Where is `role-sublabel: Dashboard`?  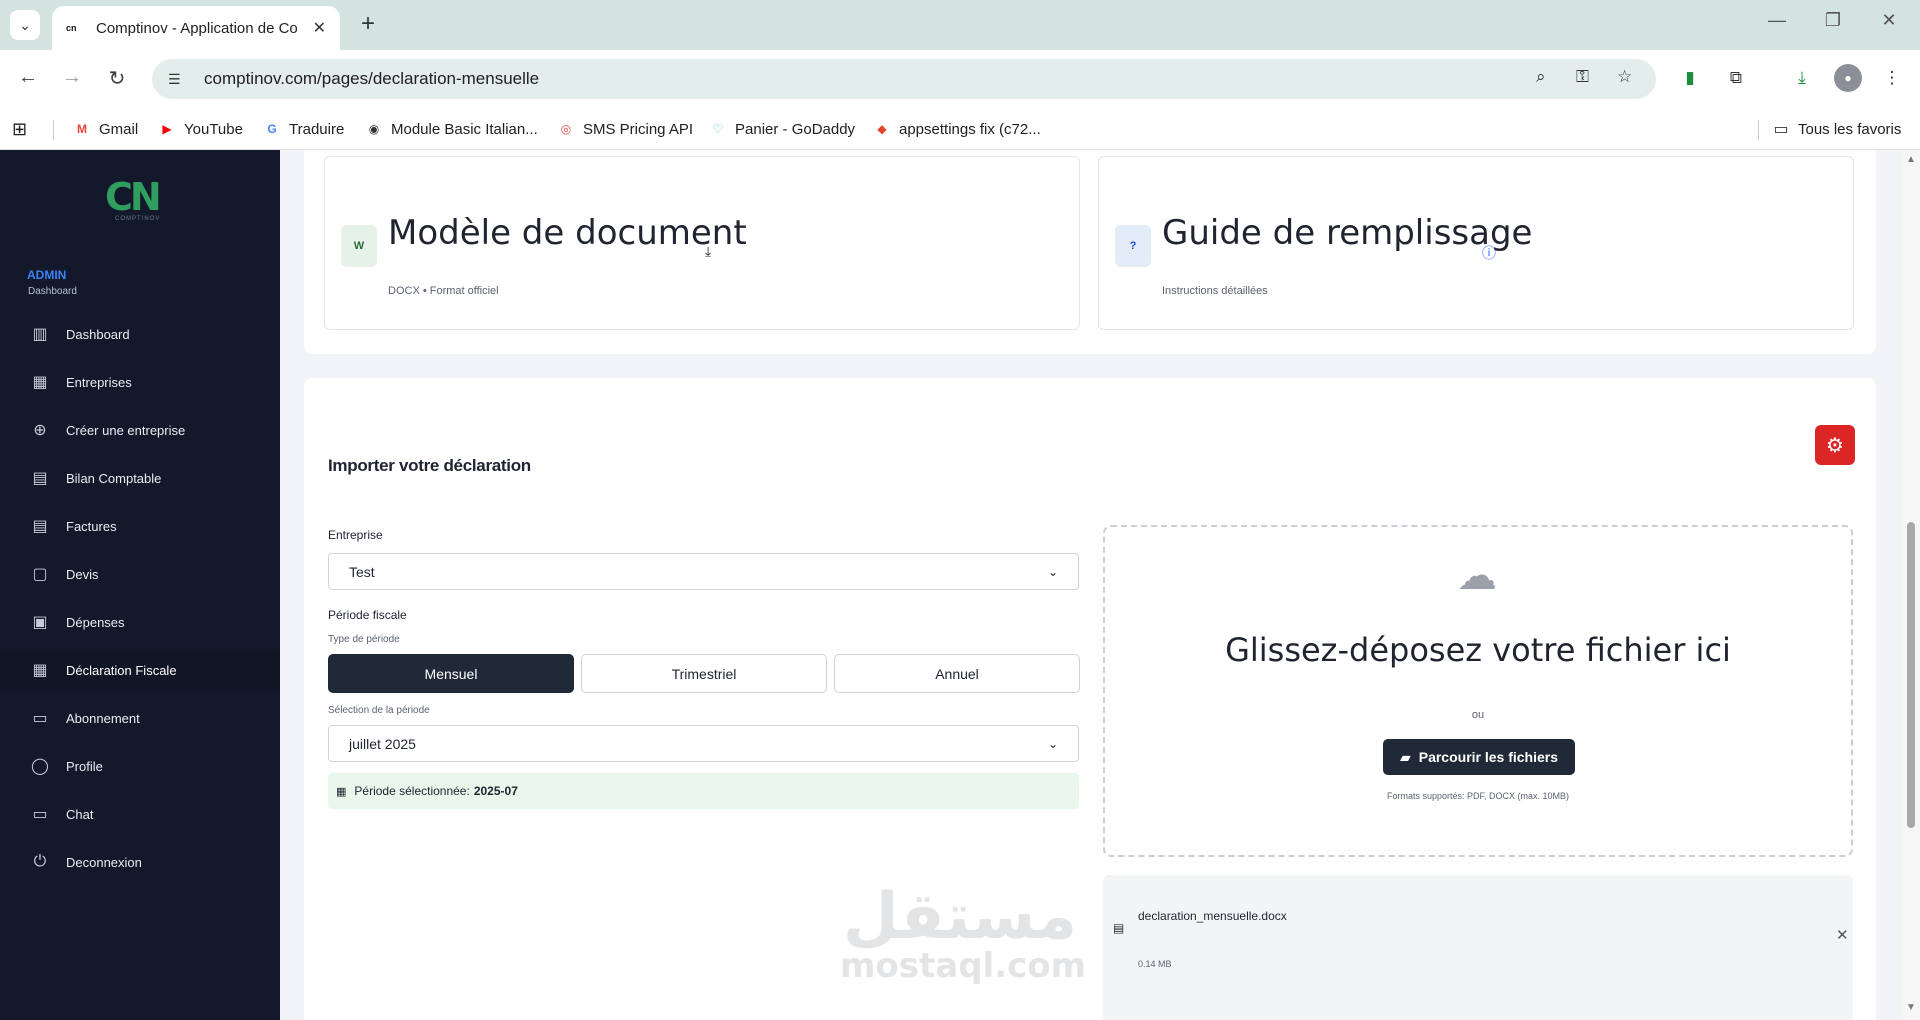 role-sublabel: Dashboard is located at coordinates (52, 291).